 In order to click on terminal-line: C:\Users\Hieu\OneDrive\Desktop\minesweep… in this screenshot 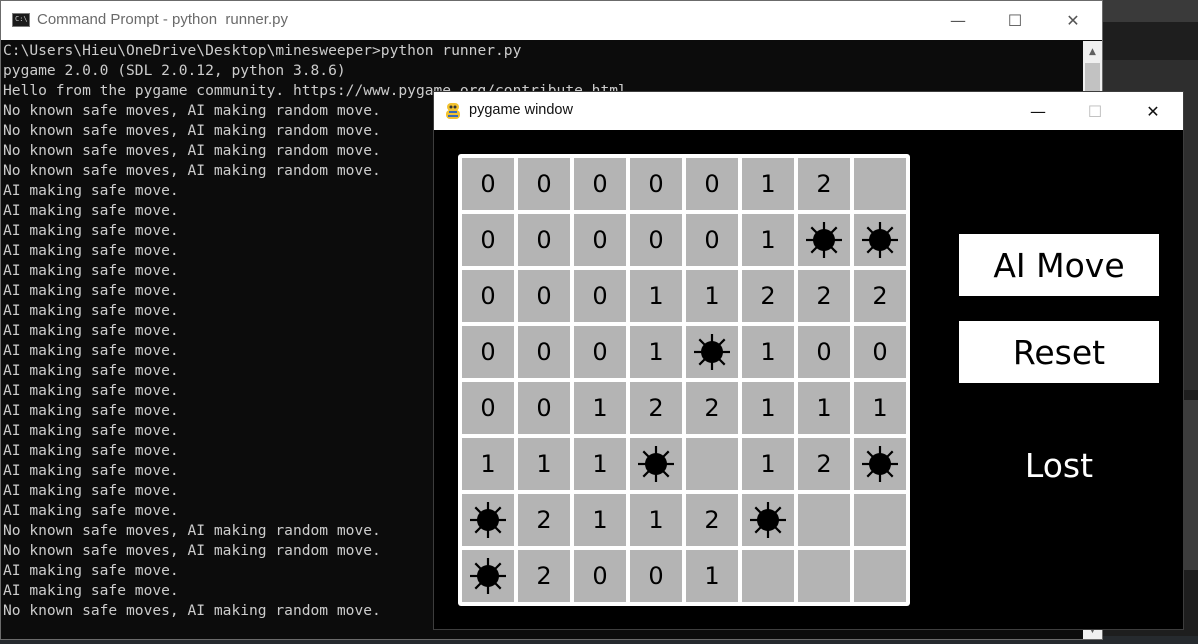, I will do `click(262, 50)`.